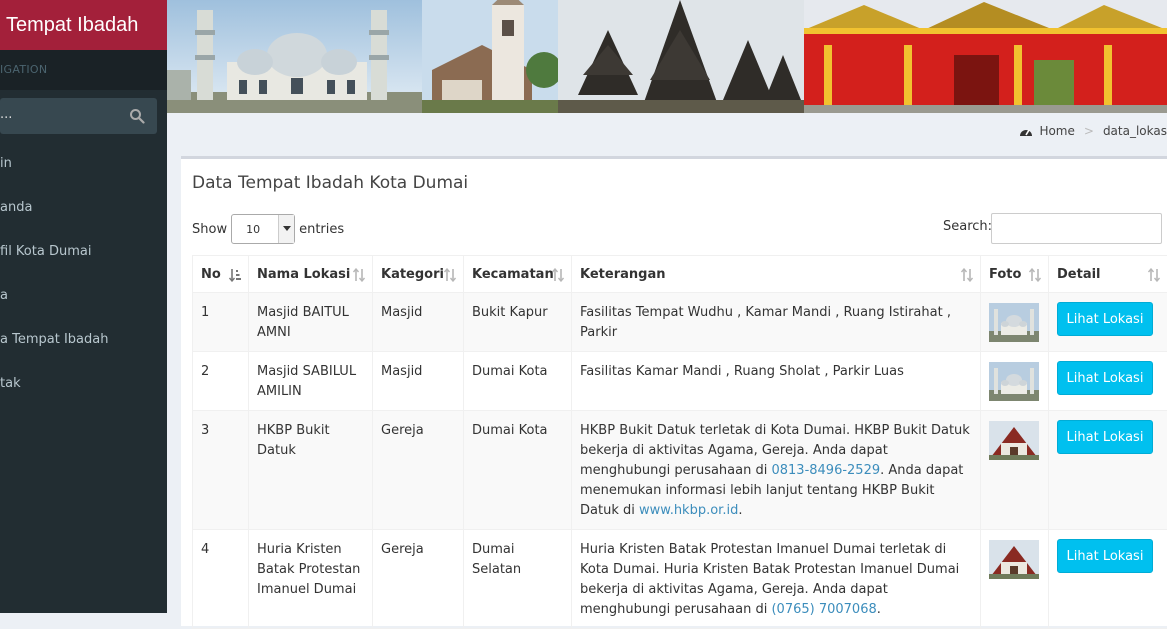  Describe the element at coordinates (137, 116) in the screenshot. I see `search-icon` at that location.